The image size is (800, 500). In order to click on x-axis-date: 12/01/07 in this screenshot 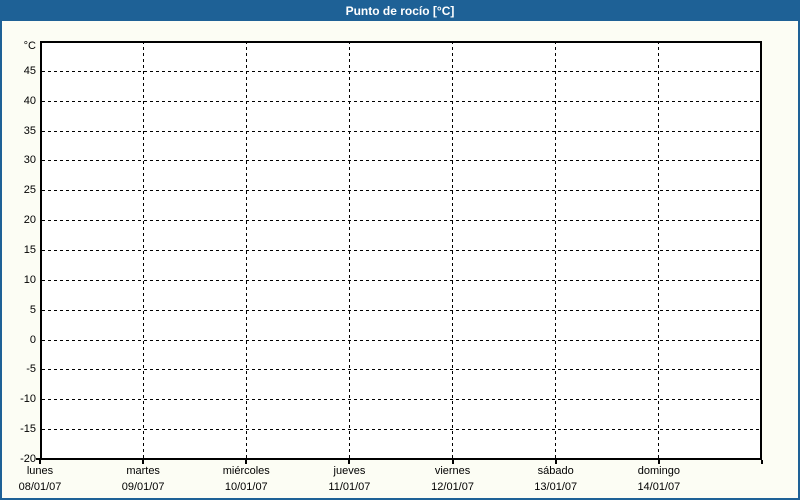, I will do `click(452, 487)`.